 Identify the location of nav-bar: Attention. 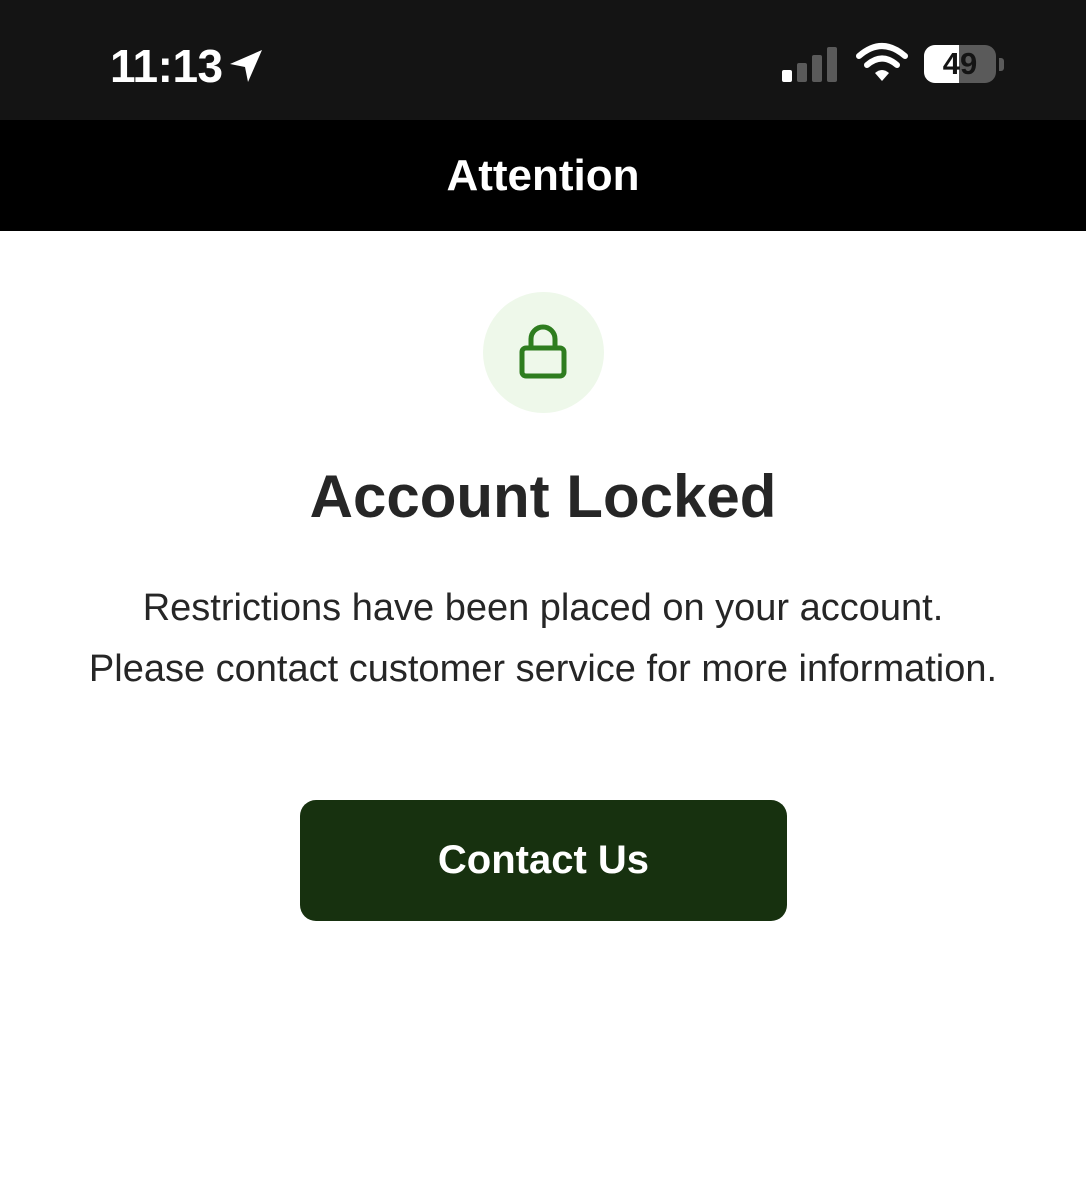
(543, 175).